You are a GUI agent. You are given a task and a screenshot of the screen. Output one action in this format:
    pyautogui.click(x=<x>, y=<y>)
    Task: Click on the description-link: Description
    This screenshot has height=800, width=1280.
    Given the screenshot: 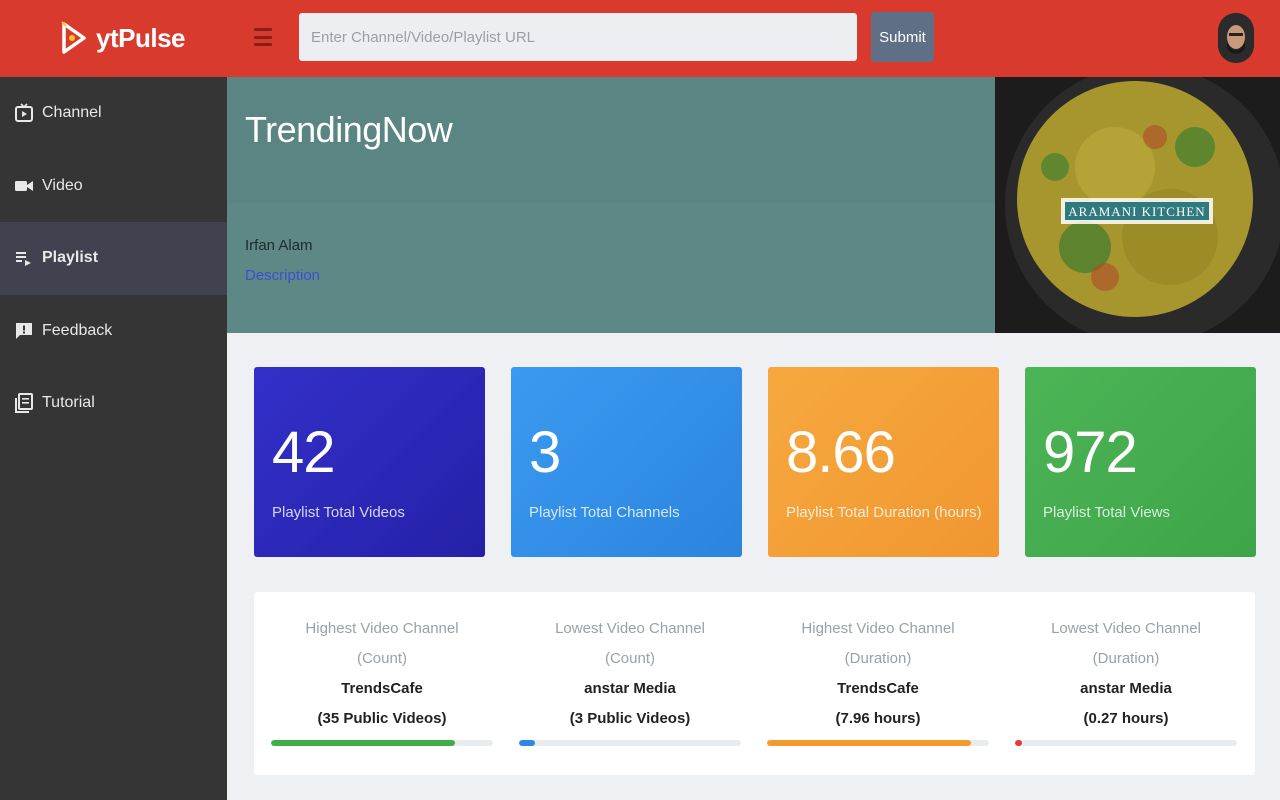 What is the action you would take?
    pyautogui.click(x=282, y=275)
    